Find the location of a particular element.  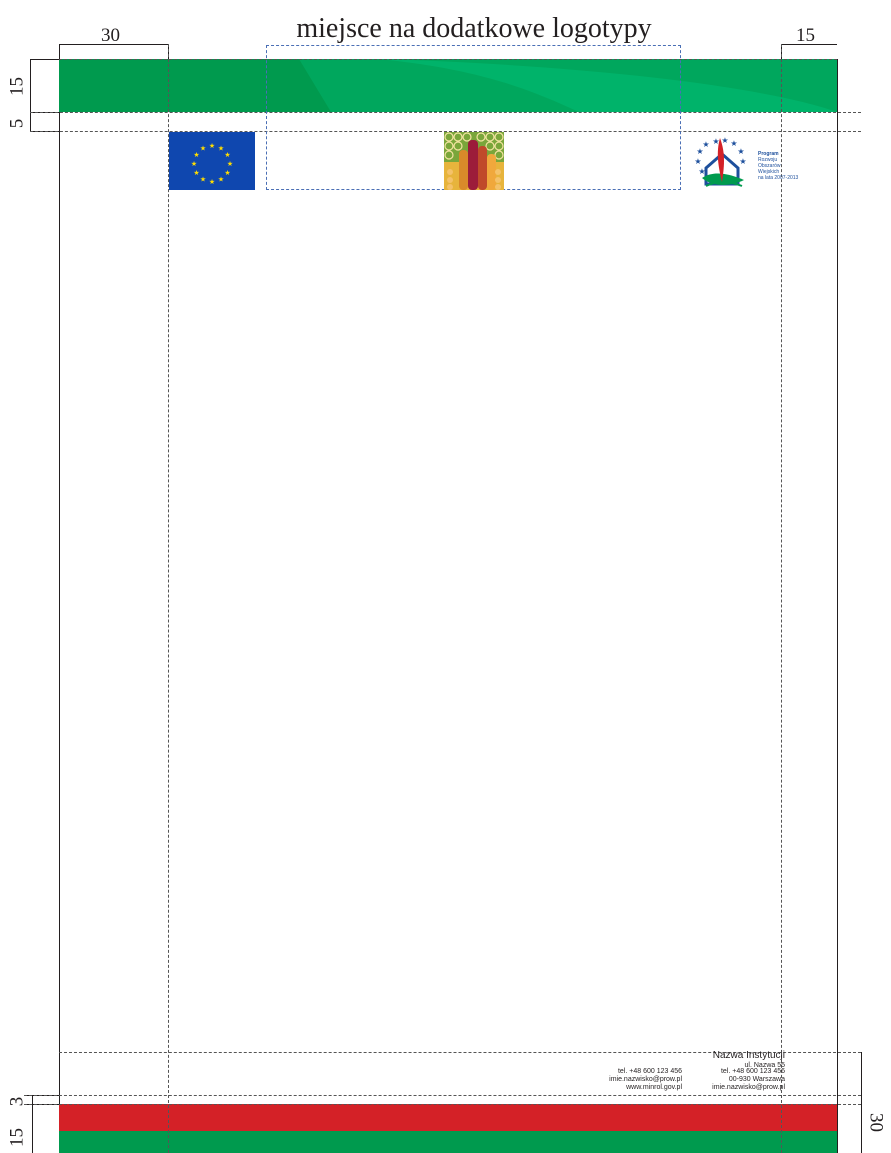

dim-label-left-margin: 30 is located at coordinates (110, 35).